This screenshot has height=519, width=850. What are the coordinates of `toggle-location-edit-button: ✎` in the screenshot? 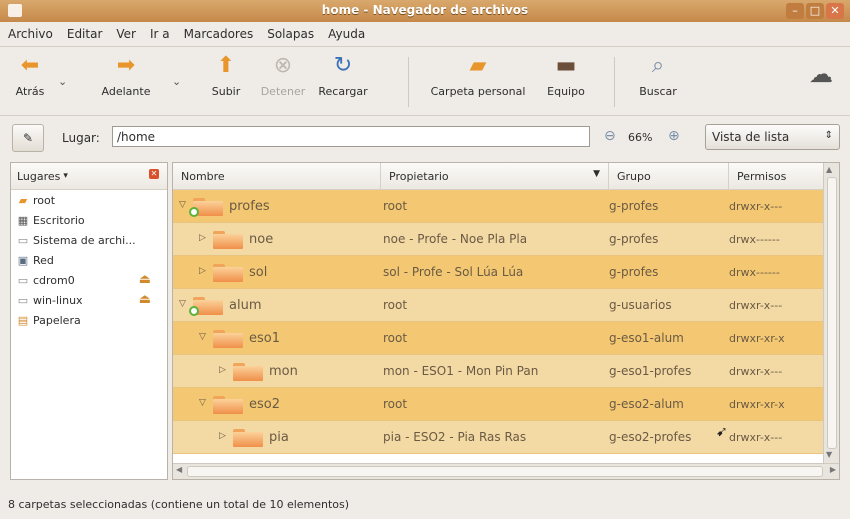 It's located at (28, 138).